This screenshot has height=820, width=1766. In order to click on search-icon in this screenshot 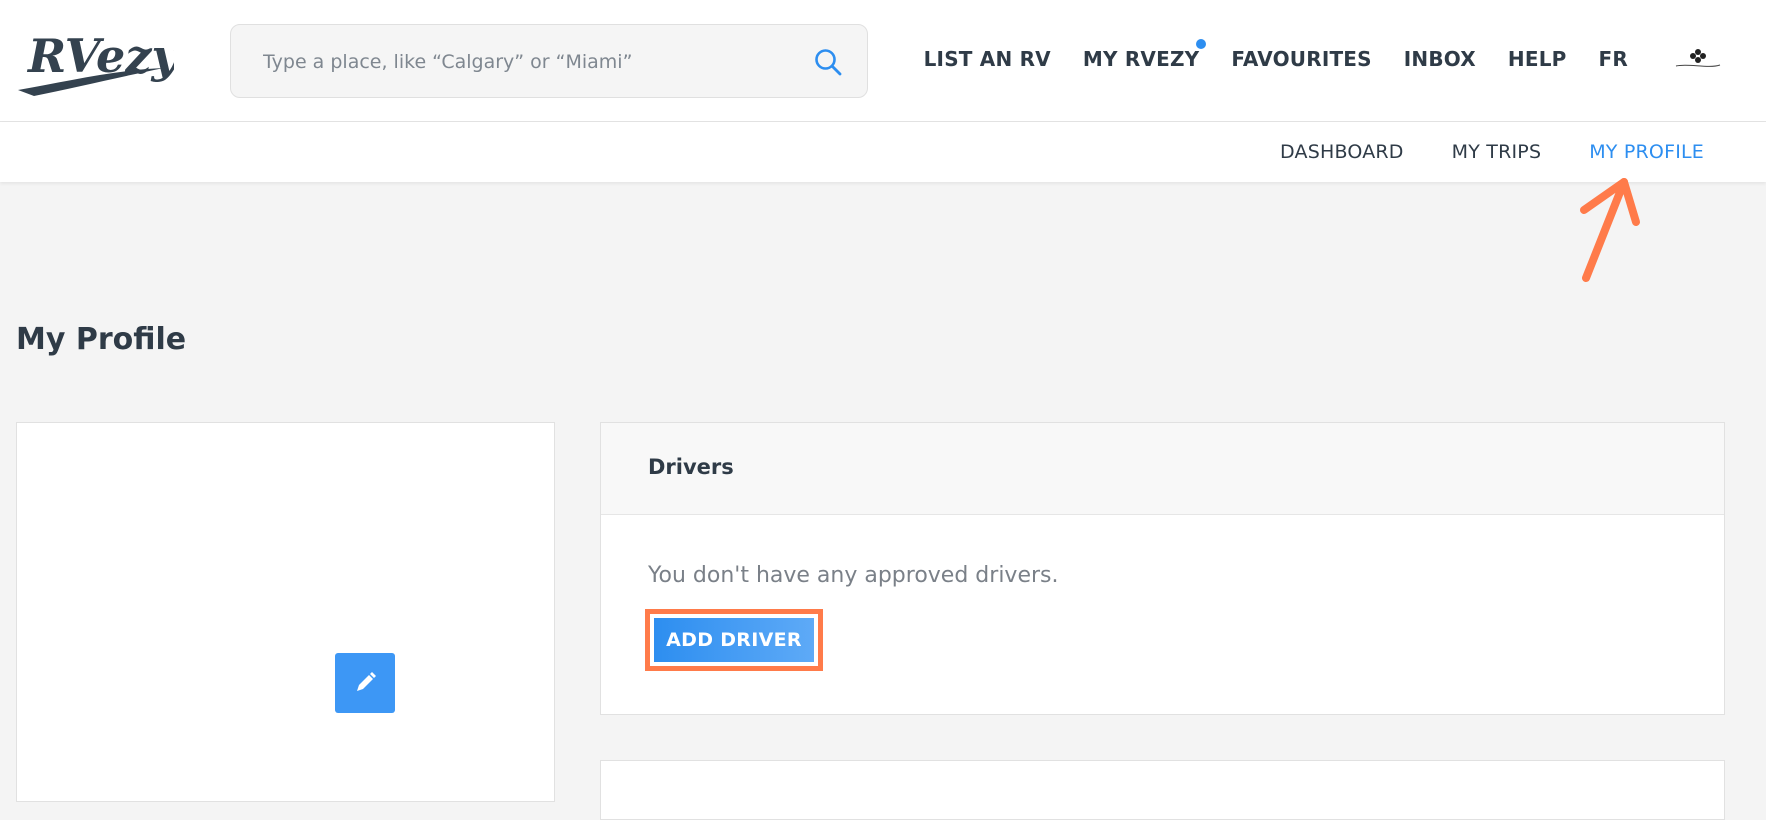, I will do `click(828, 62)`.